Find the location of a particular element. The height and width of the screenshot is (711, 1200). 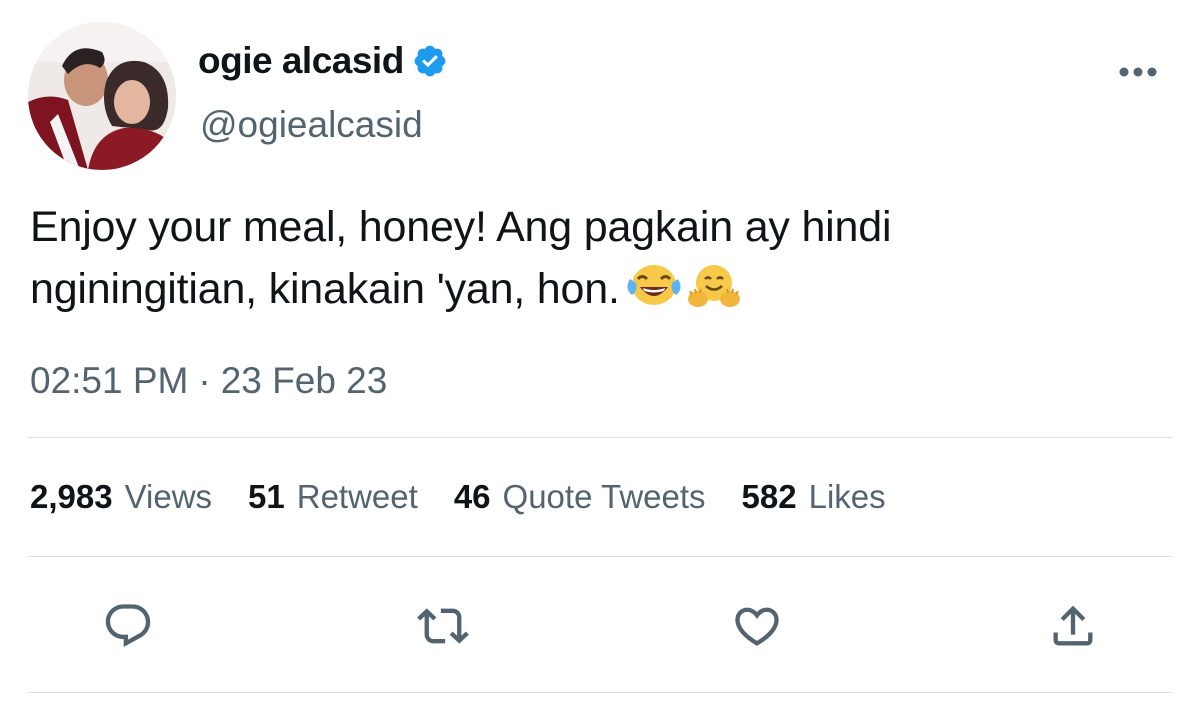

views-count: 2,983 is located at coordinates (71, 496).